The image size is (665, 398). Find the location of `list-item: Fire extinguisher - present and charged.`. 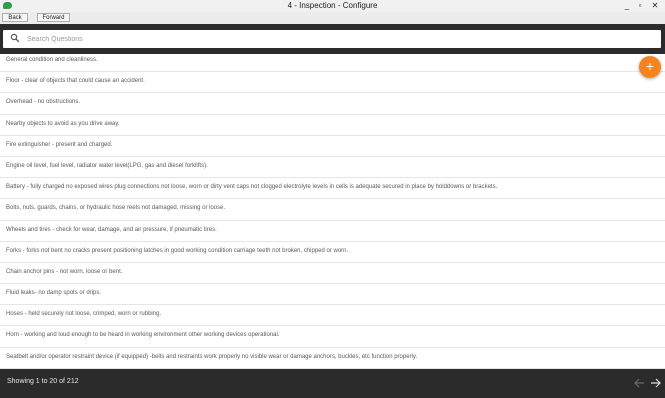

list-item: Fire extinguisher - present and charged. is located at coordinates (332, 146).